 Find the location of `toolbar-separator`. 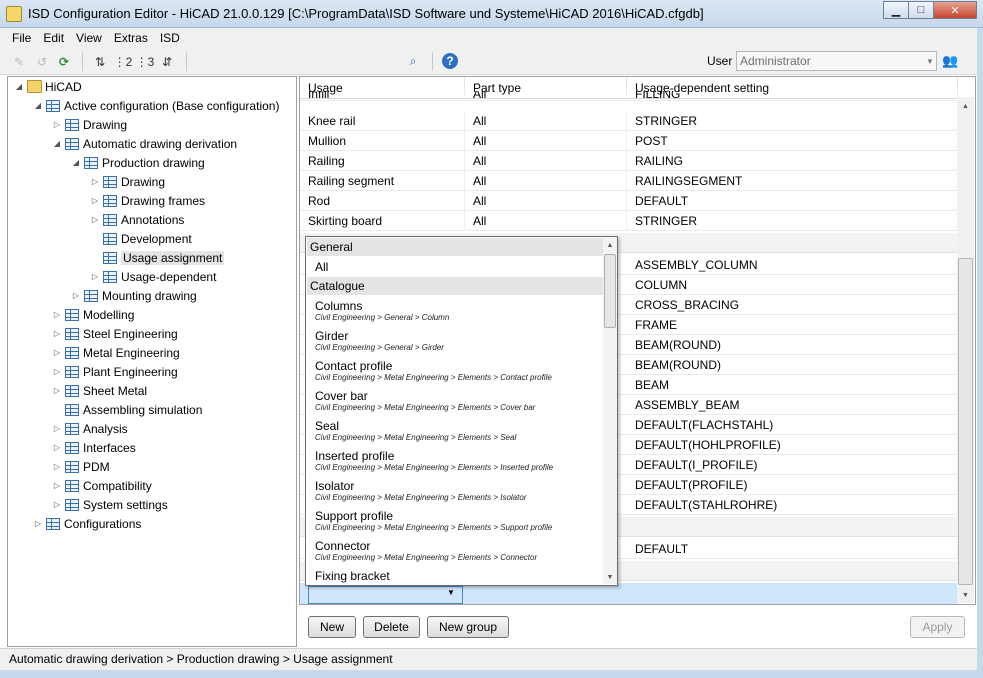

toolbar-separator is located at coordinates (186, 61).